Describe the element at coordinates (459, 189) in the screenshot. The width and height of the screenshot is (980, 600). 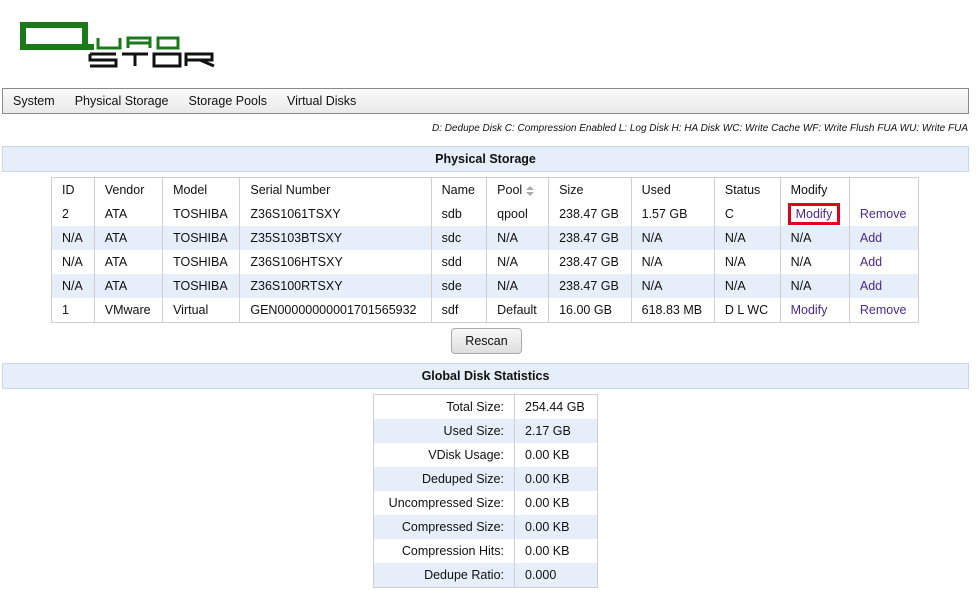
I see `col-name: Name` at that location.